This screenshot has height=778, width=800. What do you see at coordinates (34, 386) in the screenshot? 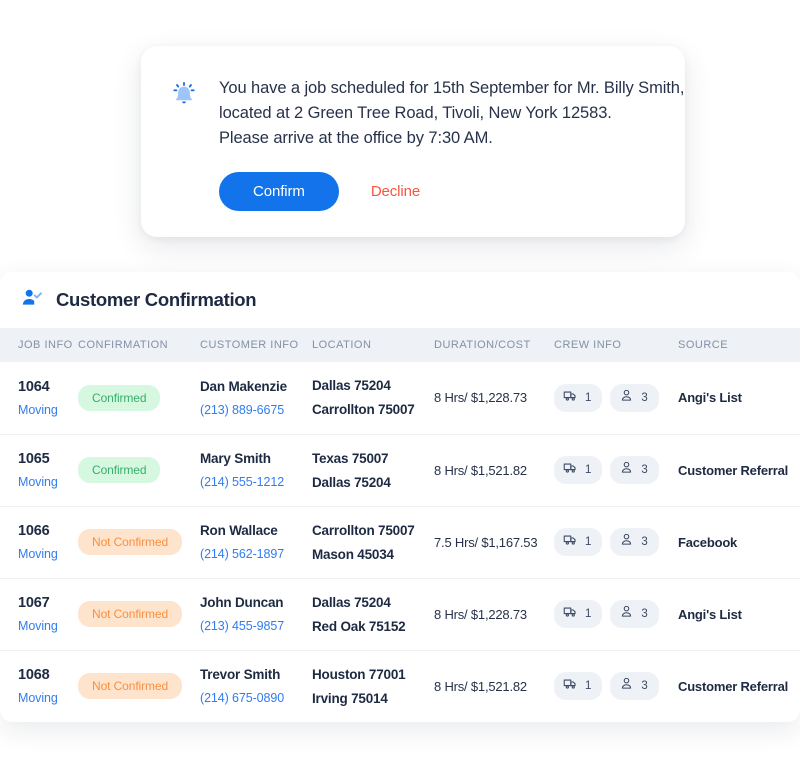
I see `job-id: 1064` at bounding box center [34, 386].